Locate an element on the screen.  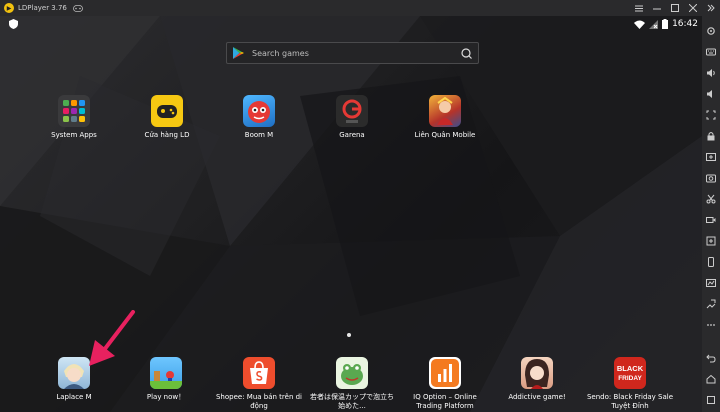
keyboard-icon is located at coordinates (711, 51).